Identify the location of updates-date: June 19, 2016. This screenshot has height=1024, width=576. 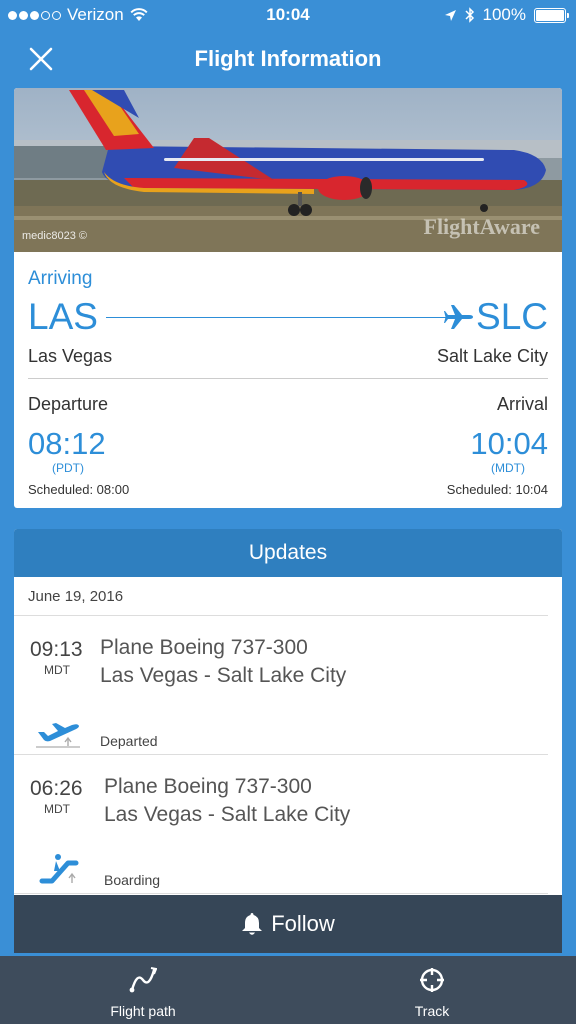
(281, 596).